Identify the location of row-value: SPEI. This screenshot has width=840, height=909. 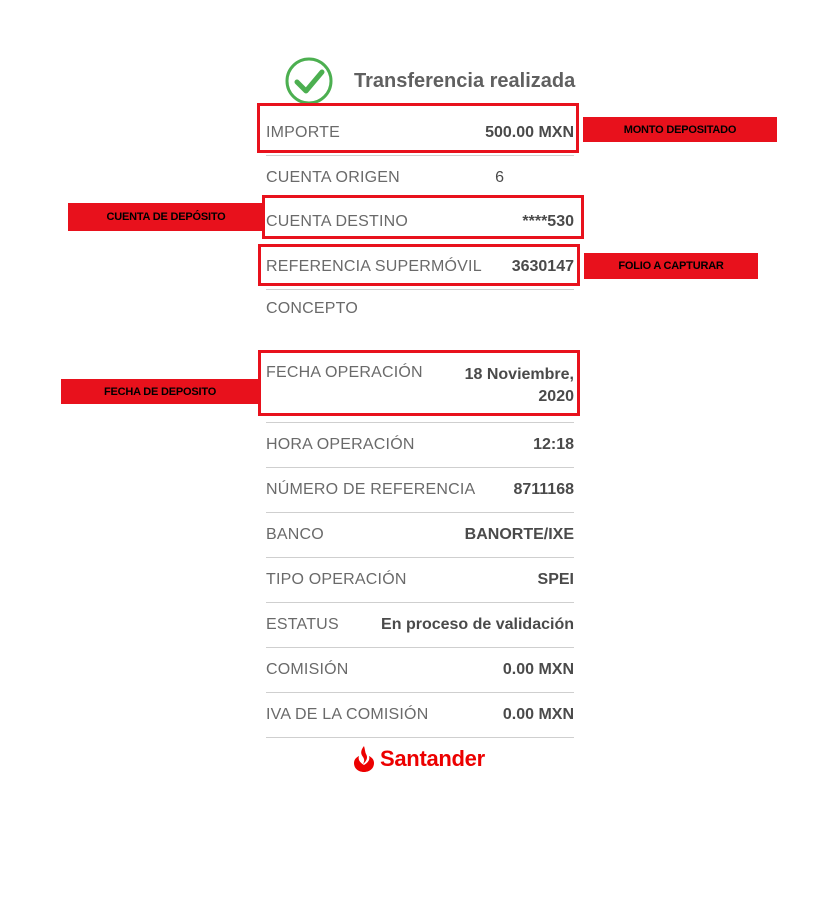
(555, 579).